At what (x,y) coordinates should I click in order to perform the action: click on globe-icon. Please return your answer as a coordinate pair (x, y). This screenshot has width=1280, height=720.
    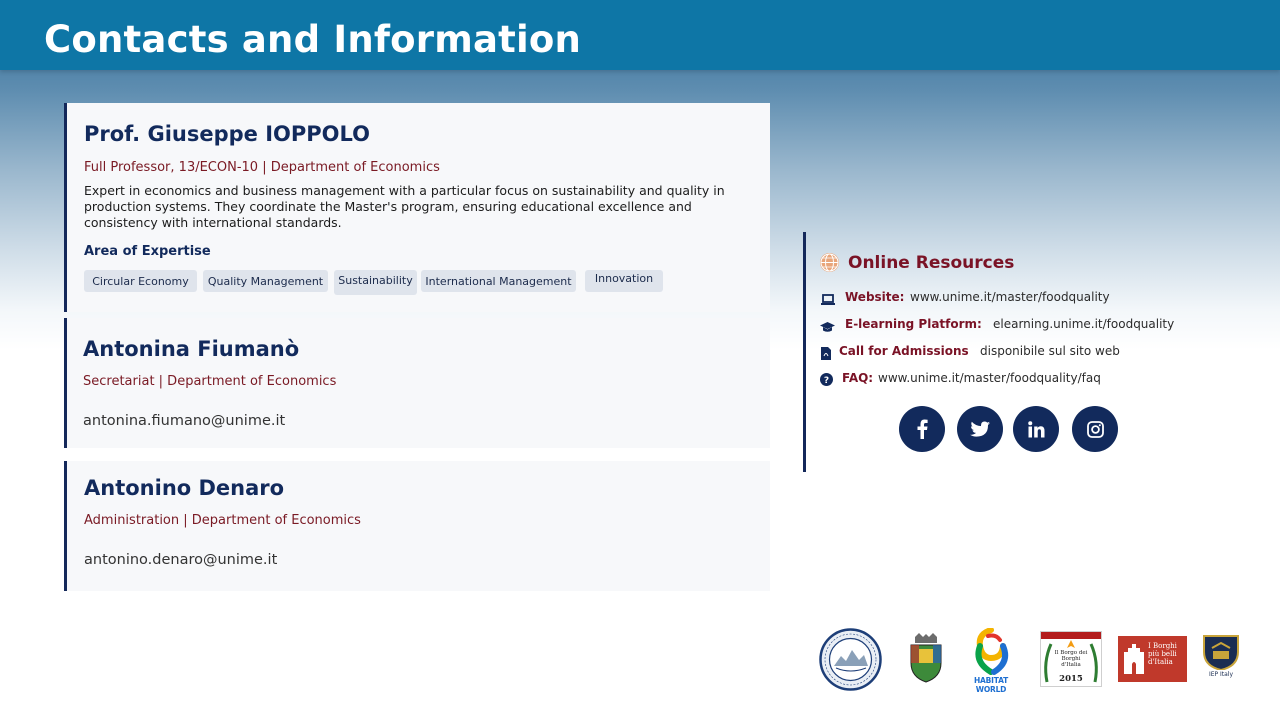
    Looking at the image, I should click on (829, 262).